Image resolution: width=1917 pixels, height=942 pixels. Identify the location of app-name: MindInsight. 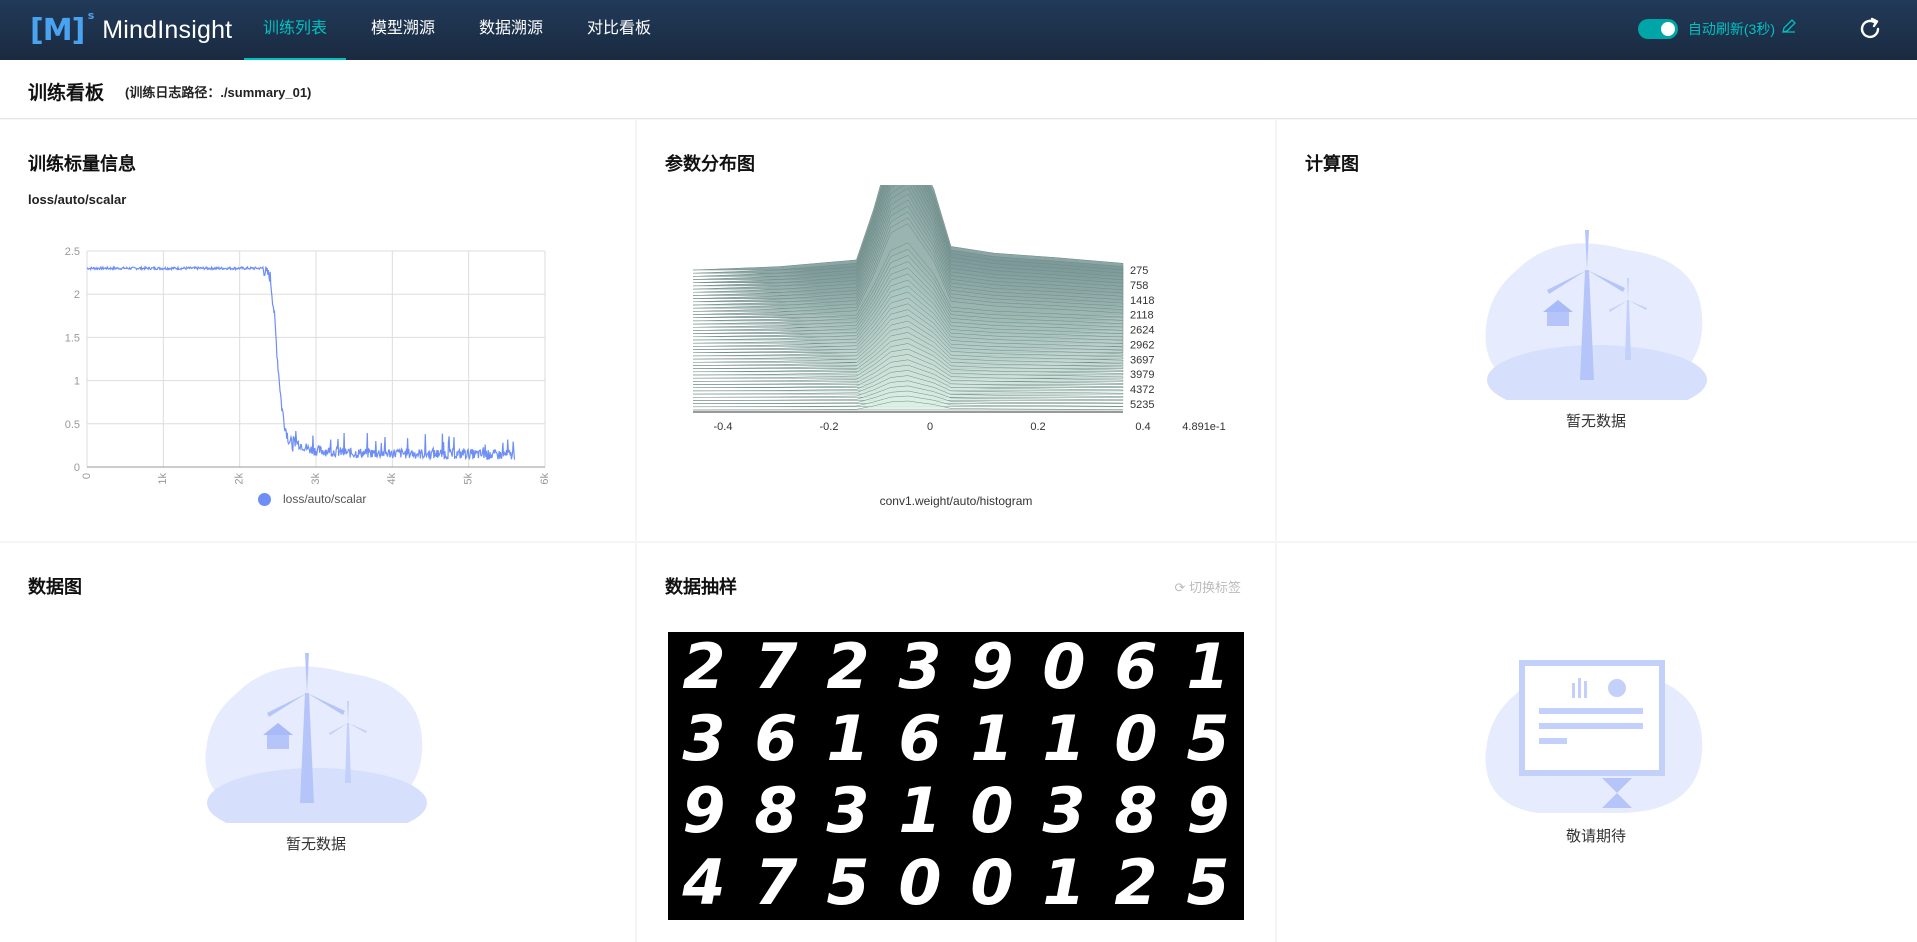
(167, 29).